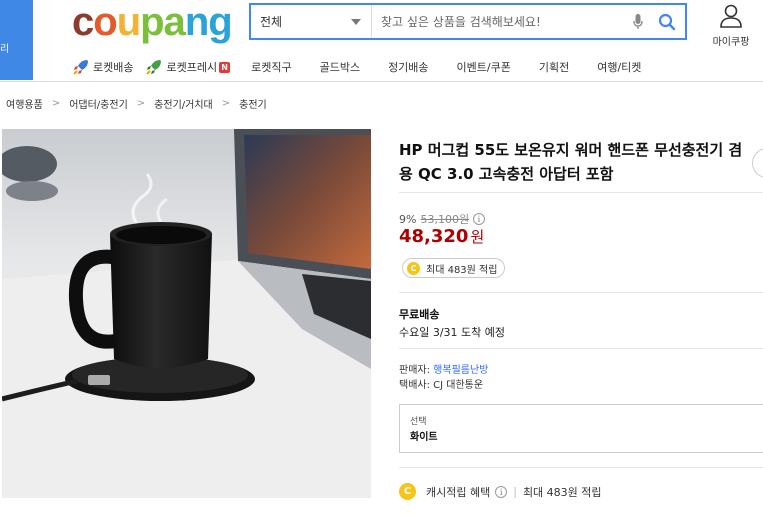  Describe the element at coordinates (460, 370) in the screenshot. I see `seller-link: 행복필름난방` at that location.